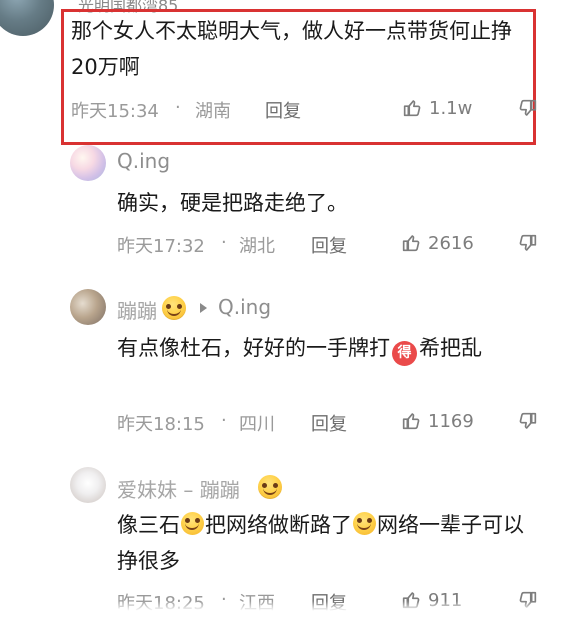 This screenshot has height=617, width=571. I want to click on top-comment-text: 那个女人不太聪明大气，做人好一点带货何止挣20万啊, so click(291, 49).